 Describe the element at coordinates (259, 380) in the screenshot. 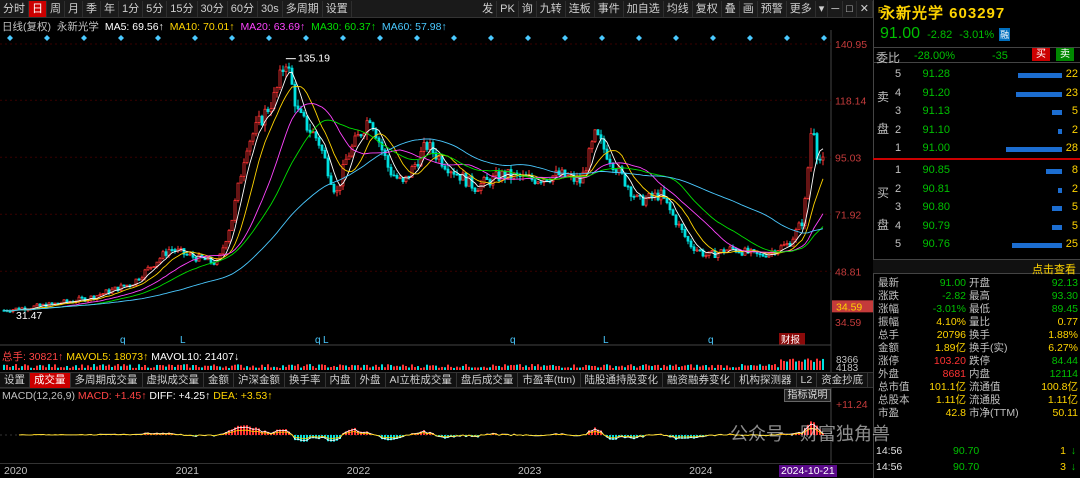

I see `indicator-tab: 沪深金额` at that location.